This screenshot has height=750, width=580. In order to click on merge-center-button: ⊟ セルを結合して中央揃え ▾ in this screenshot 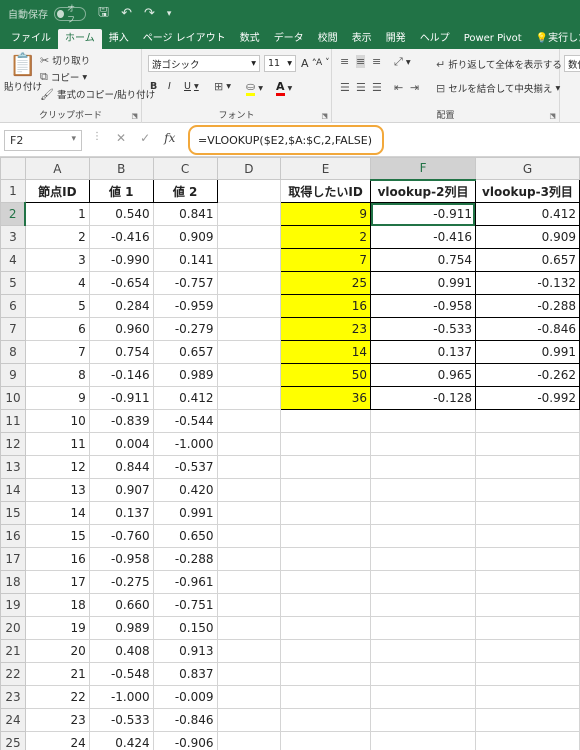, I will do `click(498, 88)`.